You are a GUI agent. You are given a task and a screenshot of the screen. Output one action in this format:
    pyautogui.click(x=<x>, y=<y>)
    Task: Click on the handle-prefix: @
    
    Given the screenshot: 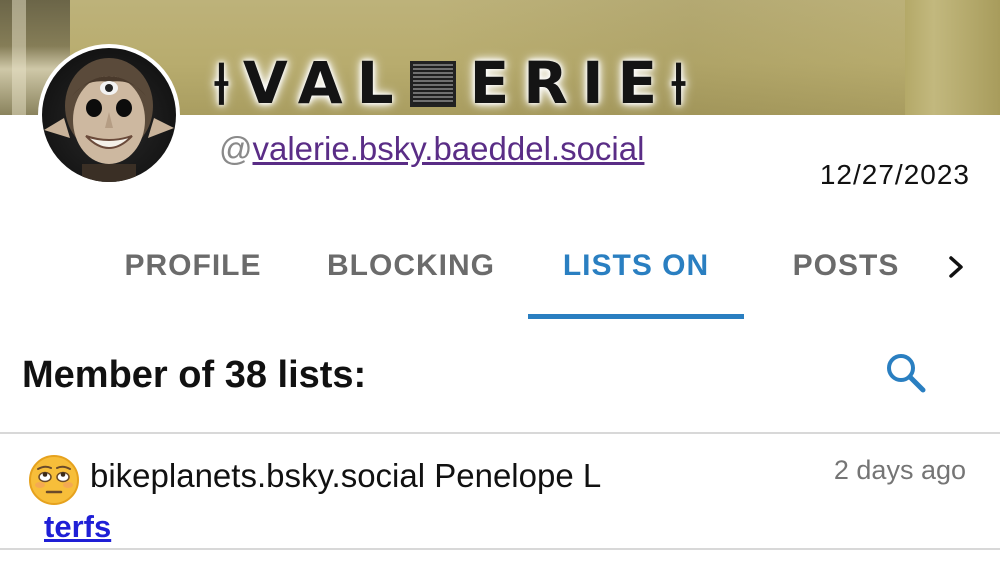 What is the action you would take?
    pyautogui.click(x=236, y=148)
    